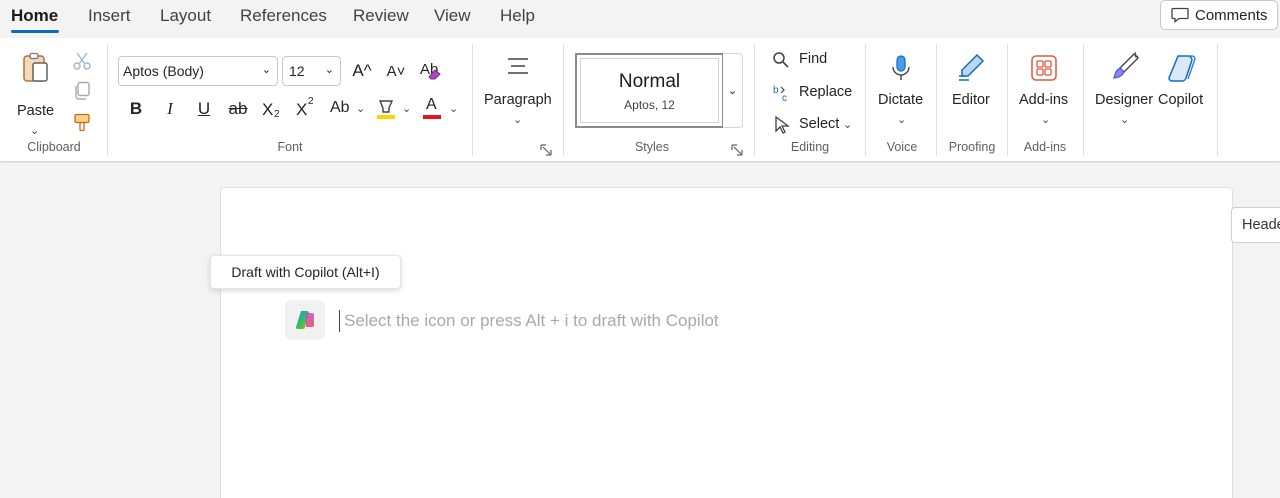  What do you see at coordinates (737, 150) in the screenshot?
I see `styles-dialog-launcher-icon` at bounding box center [737, 150].